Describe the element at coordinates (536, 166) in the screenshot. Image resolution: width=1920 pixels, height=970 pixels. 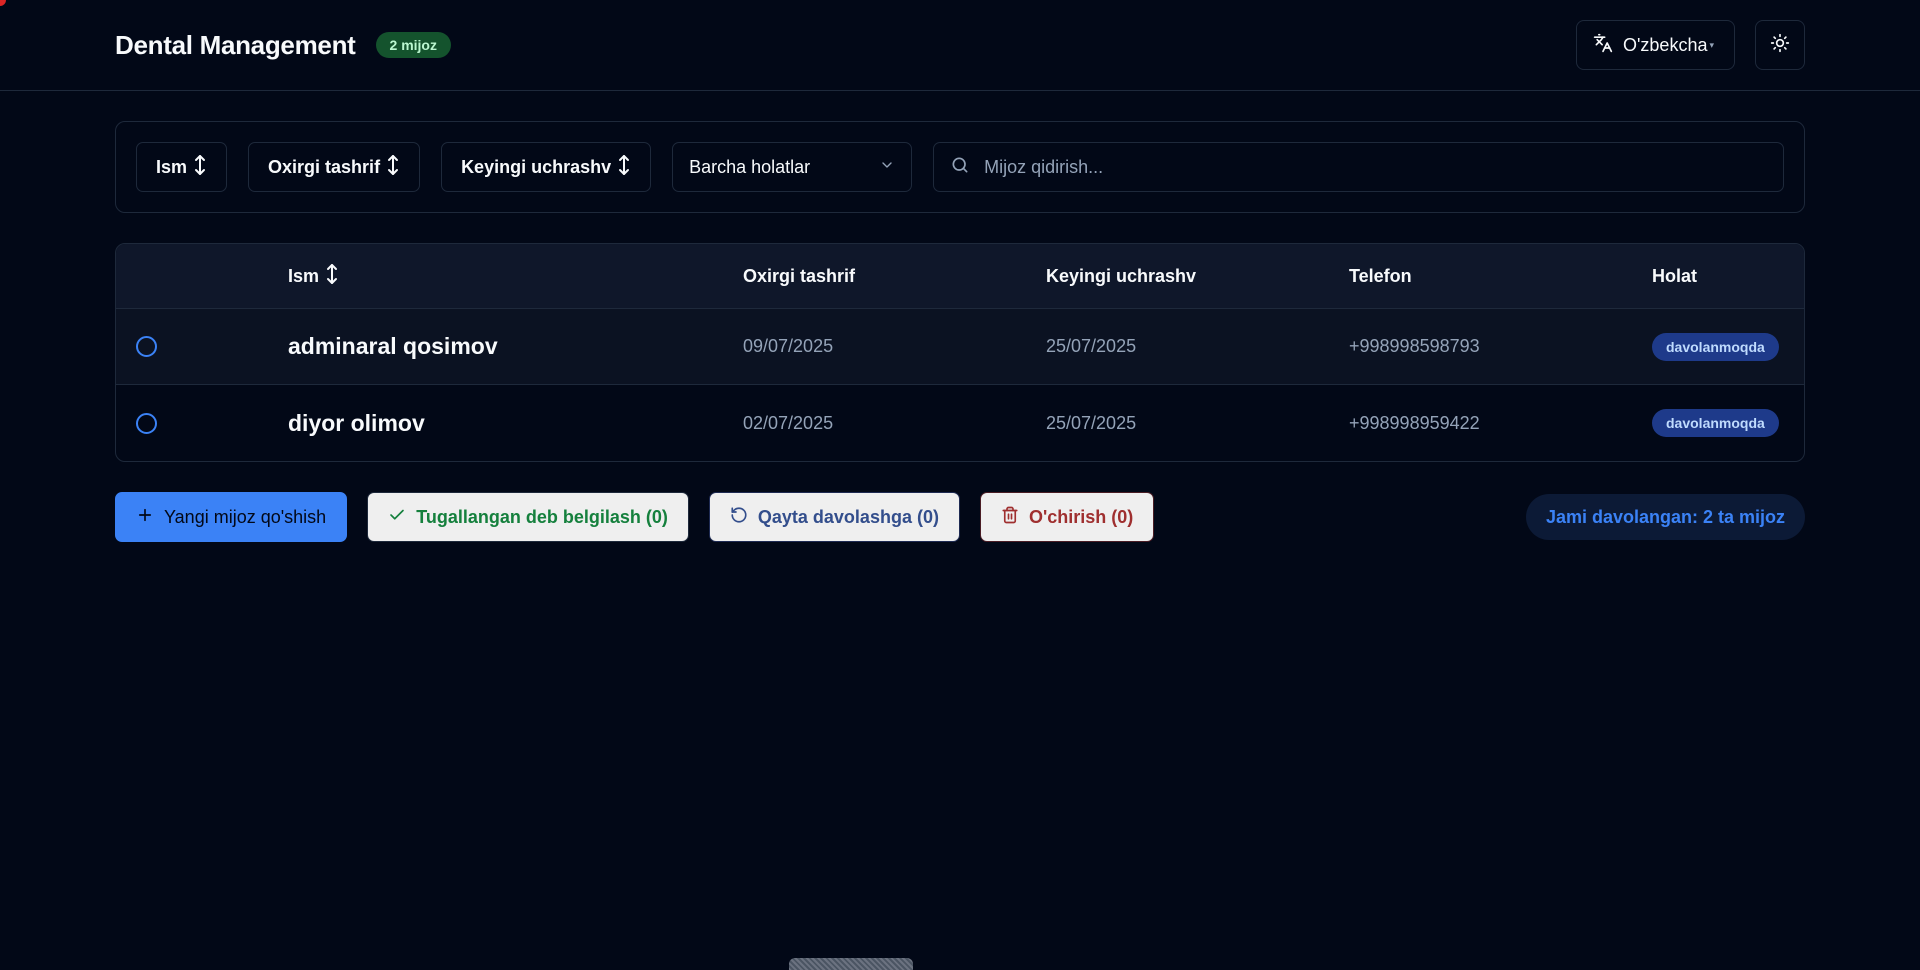
I see `sort-next-appointment-label: Keyingi uchrashv` at that location.